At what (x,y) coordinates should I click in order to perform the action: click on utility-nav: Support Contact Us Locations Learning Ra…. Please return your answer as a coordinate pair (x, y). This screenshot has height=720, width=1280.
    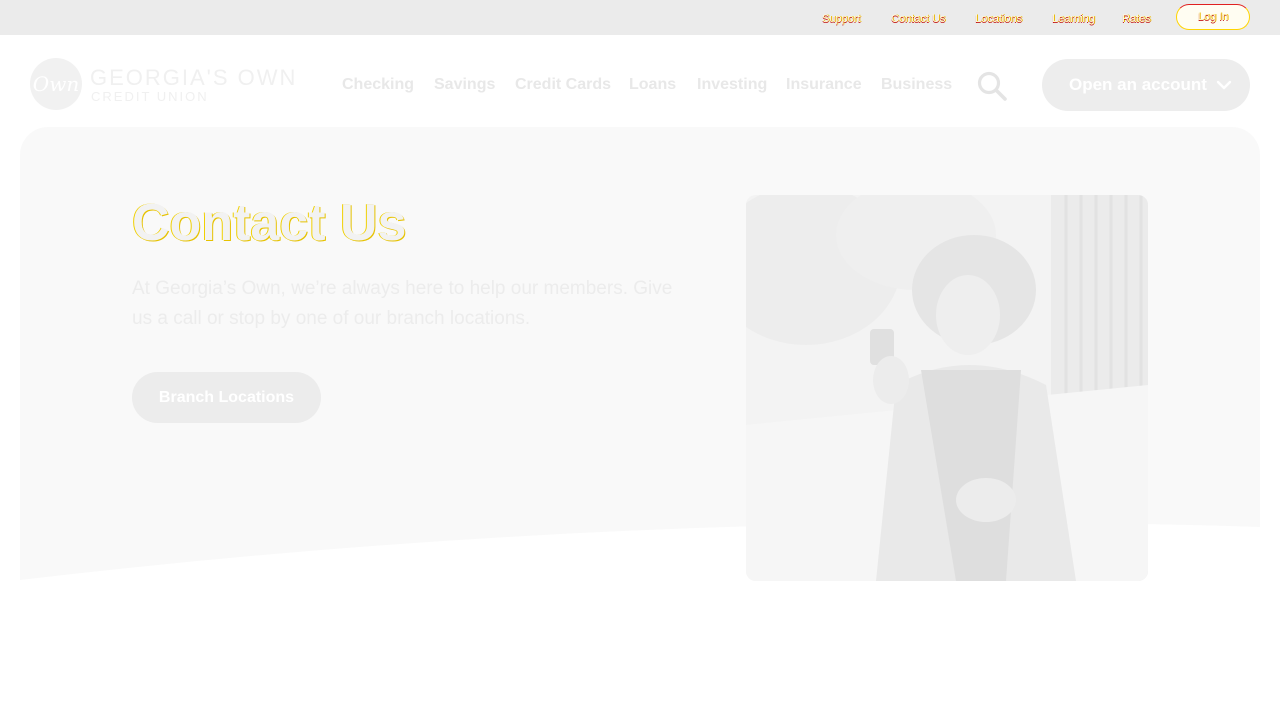
    Looking at the image, I should click on (640, 19).